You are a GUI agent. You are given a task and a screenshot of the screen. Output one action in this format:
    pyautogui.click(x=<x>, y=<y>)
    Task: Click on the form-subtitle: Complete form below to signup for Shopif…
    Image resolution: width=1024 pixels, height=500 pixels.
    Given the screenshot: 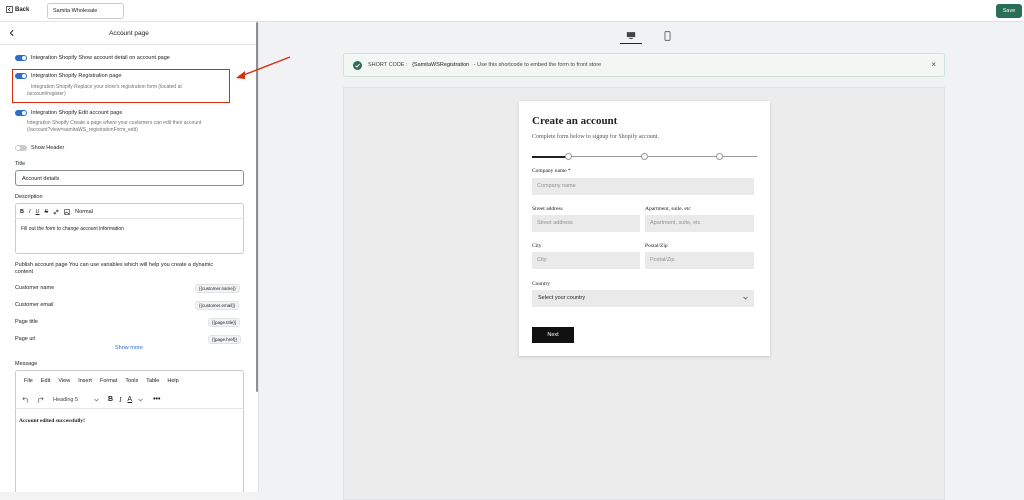 What is the action you would take?
    pyautogui.click(x=595, y=137)
    